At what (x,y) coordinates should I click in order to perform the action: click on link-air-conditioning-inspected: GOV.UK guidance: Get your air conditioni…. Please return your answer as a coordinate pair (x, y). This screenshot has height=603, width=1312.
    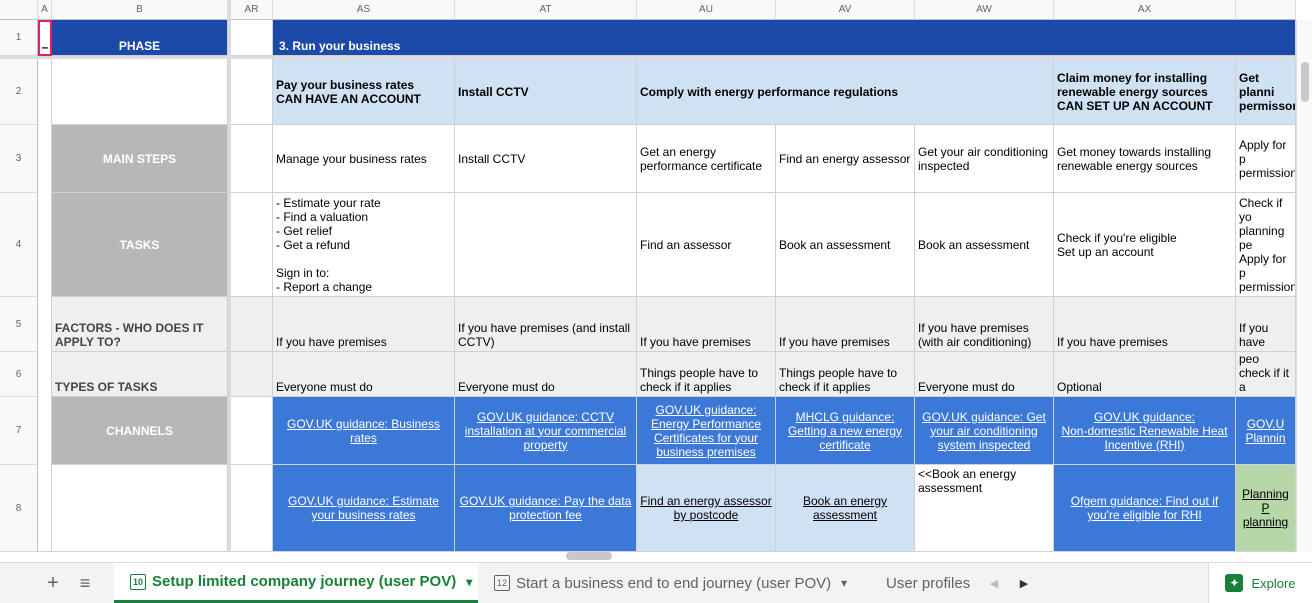
    Looking at the image, I should click on (984, 431).